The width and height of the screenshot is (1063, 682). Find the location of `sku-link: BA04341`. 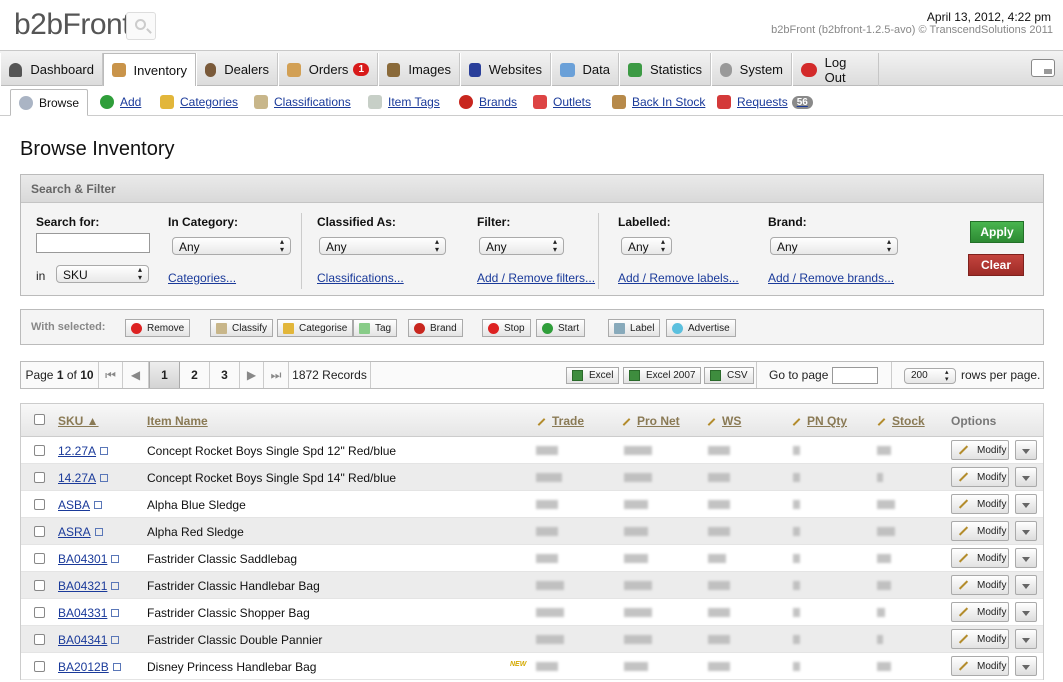

sku-link: BA04341 is located at coordinates (89, 640).